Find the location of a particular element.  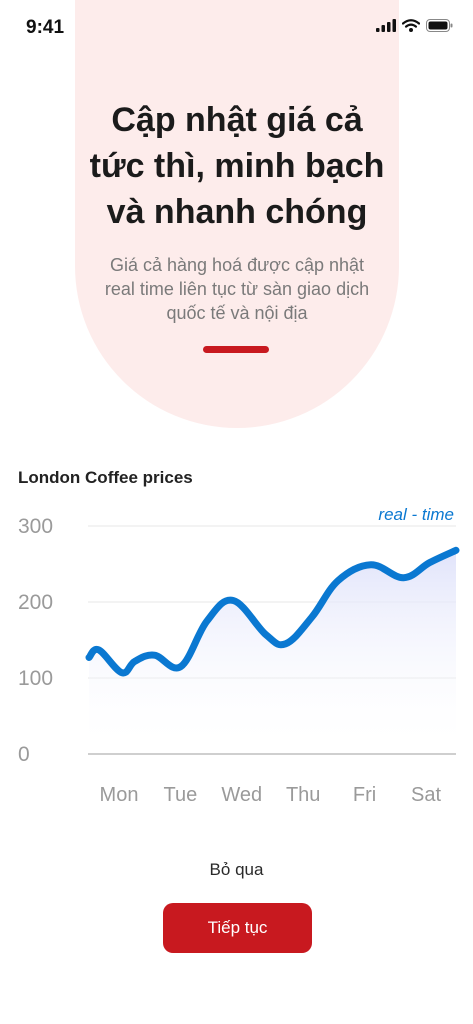

battery-icon is located at coordinates (439, 25).